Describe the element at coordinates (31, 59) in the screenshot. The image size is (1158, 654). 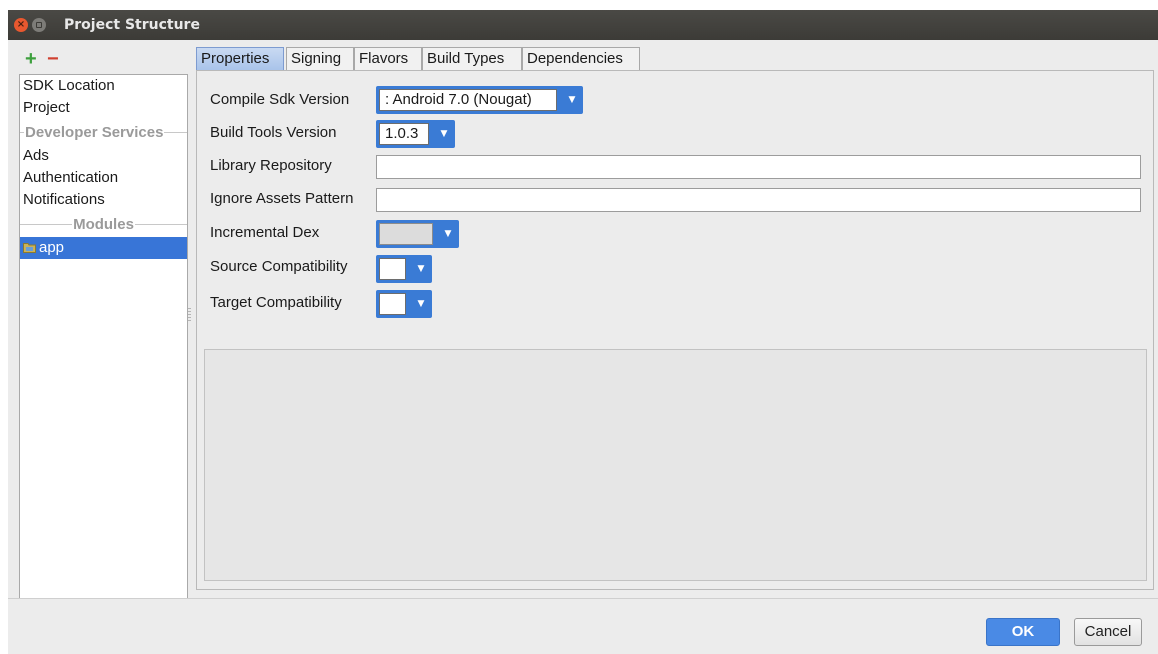
I see `add-icon: +` at that location.